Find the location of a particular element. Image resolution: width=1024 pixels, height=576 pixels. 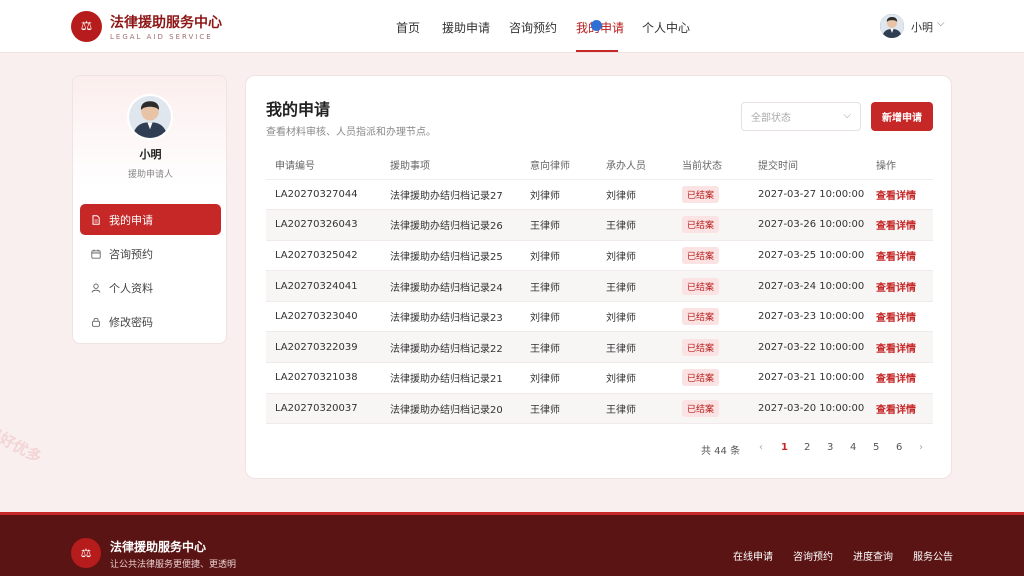

prev-page-icon: ‹ is located at coordinates (761, 447).